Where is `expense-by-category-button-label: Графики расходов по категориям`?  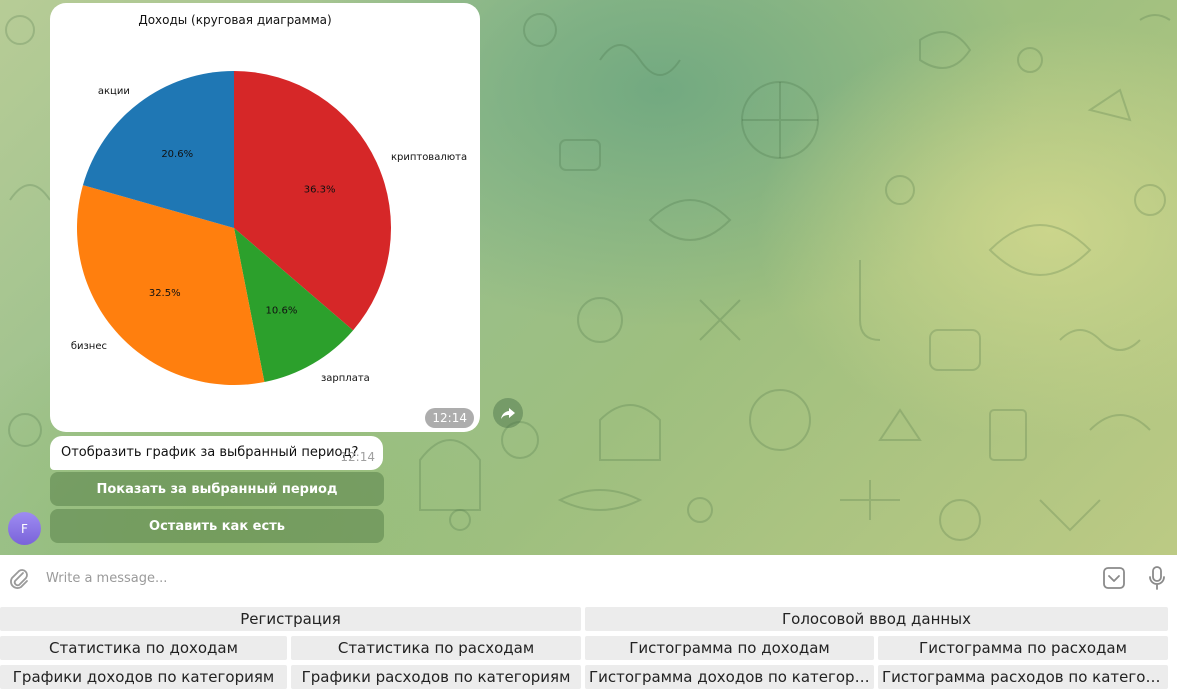
expense-by-category-button-label: Графики расходов по категориям is located at coordinates (436, 677).